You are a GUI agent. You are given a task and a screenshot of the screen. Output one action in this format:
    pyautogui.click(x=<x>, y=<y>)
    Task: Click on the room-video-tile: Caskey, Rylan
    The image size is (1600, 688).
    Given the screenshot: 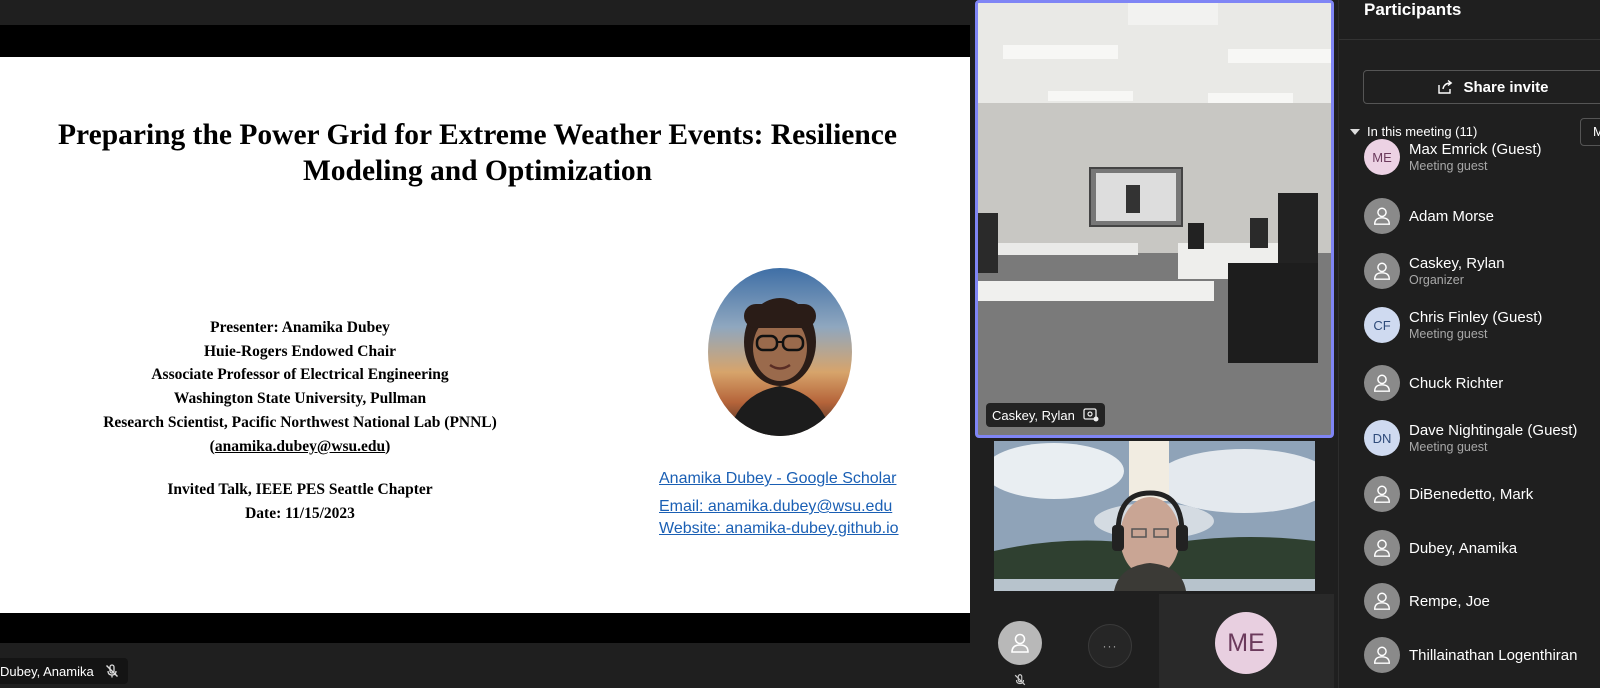 What is the action you would take?
    pyautogui.click(x=1154, y=219)
    